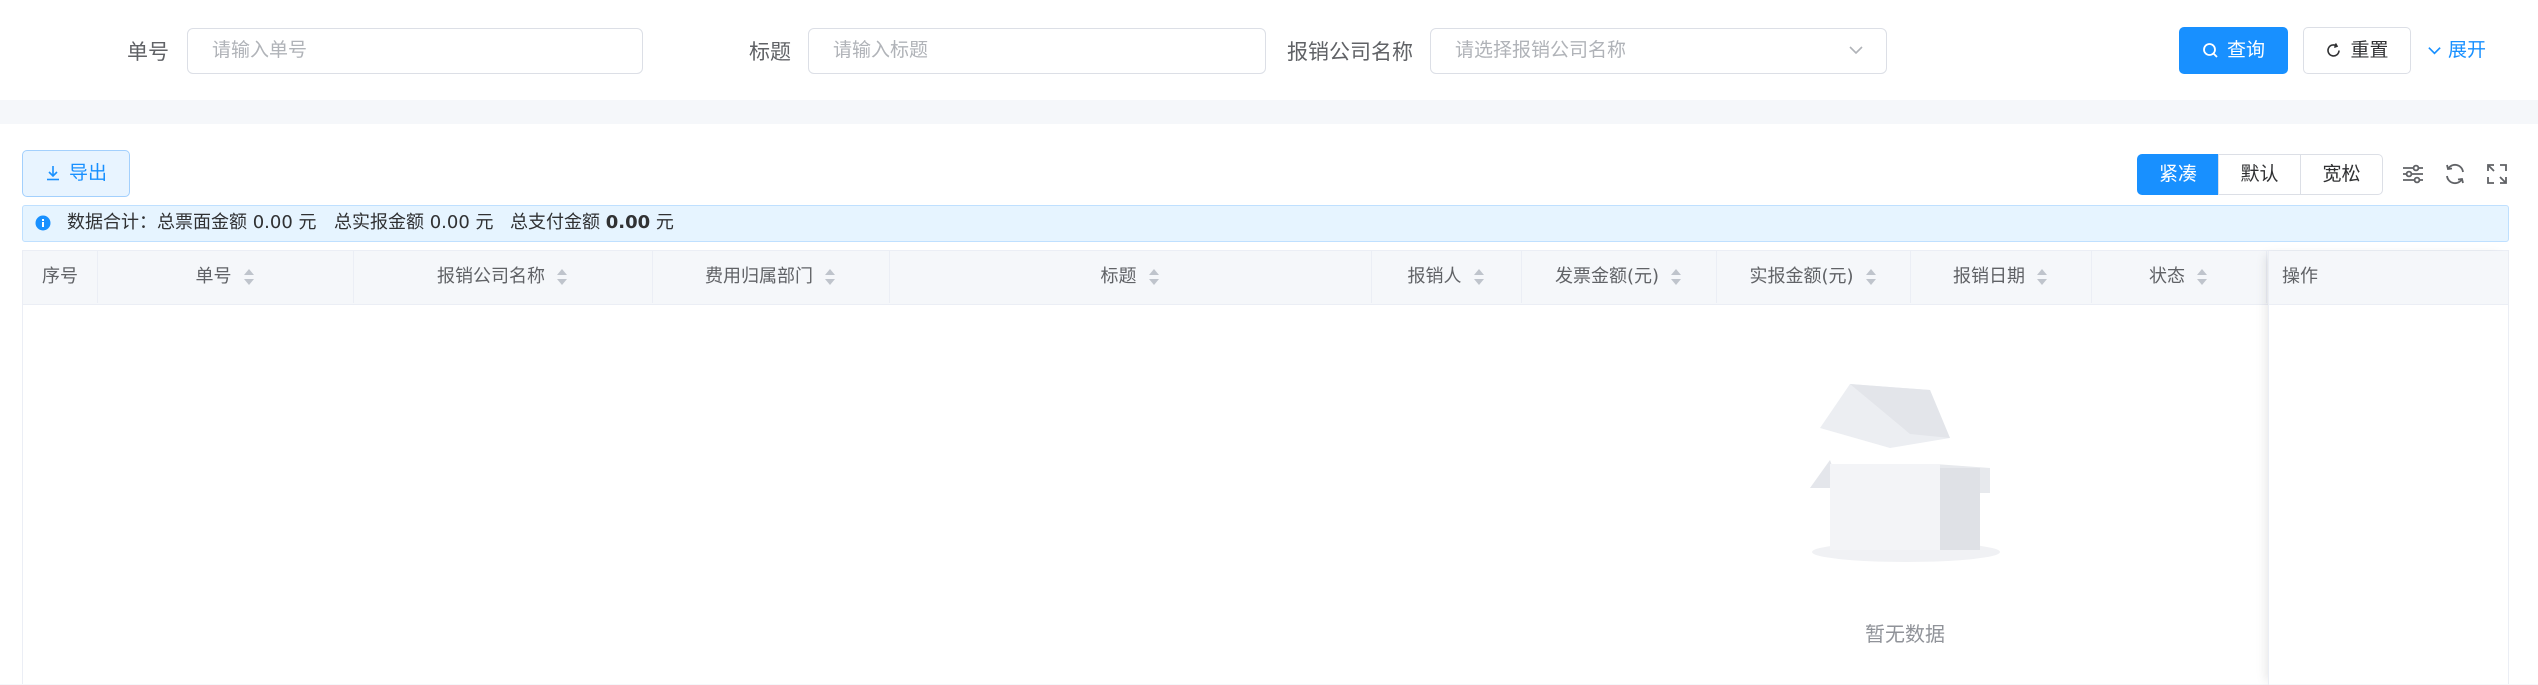  I want to click on column-header-actual-amount: 实报金额(元), so click(1814, 277).